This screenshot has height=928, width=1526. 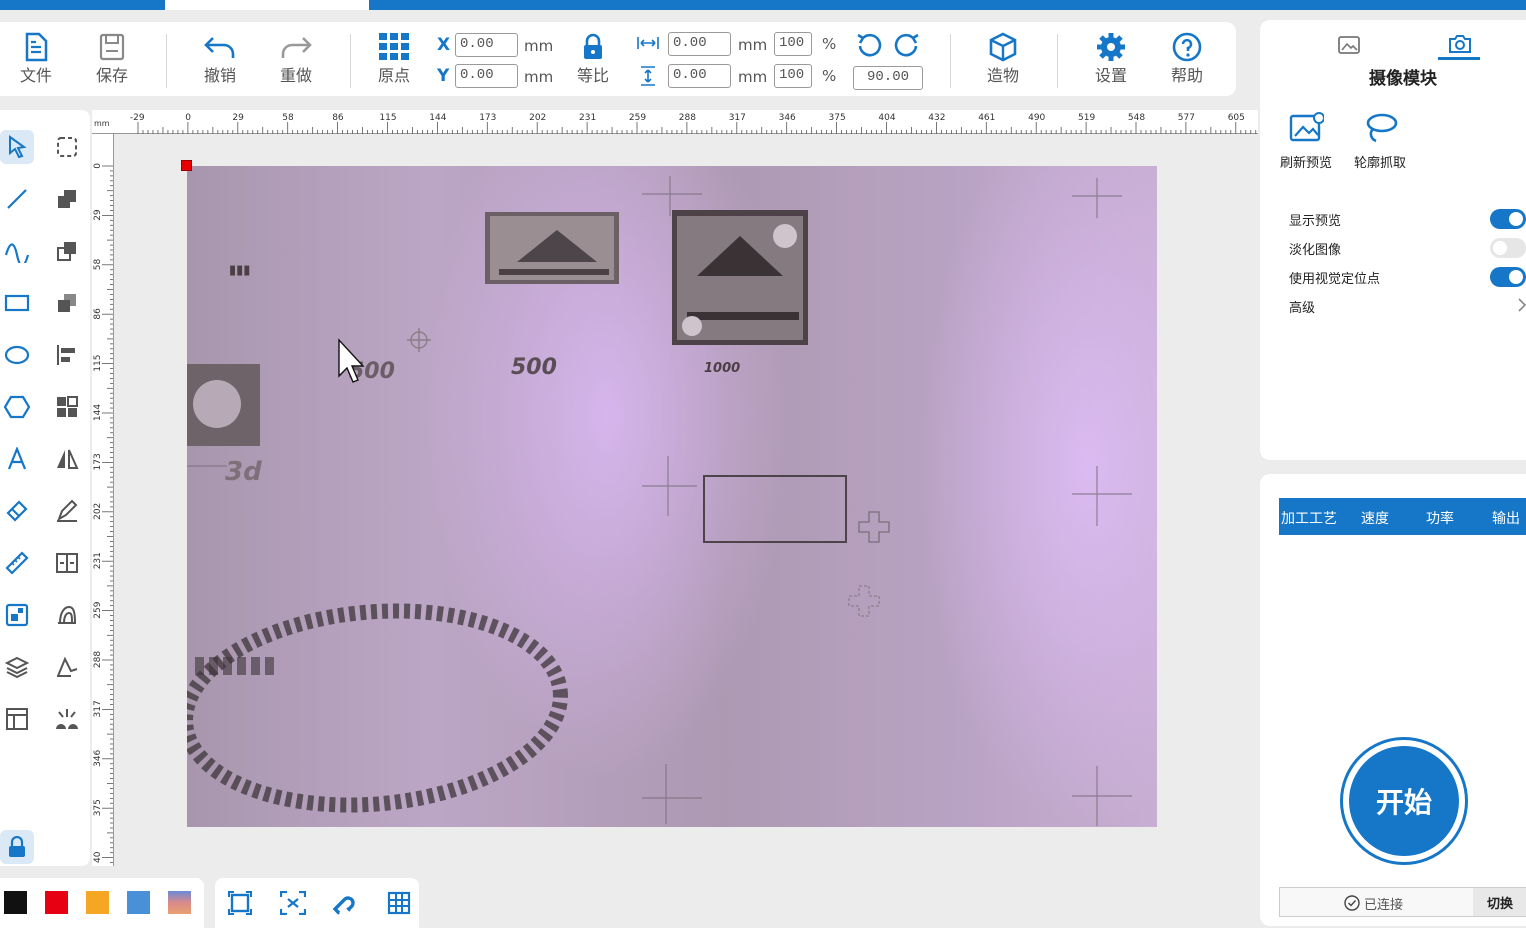 I want to click on y-position-input: 0.00, so click(x=486, y=76).